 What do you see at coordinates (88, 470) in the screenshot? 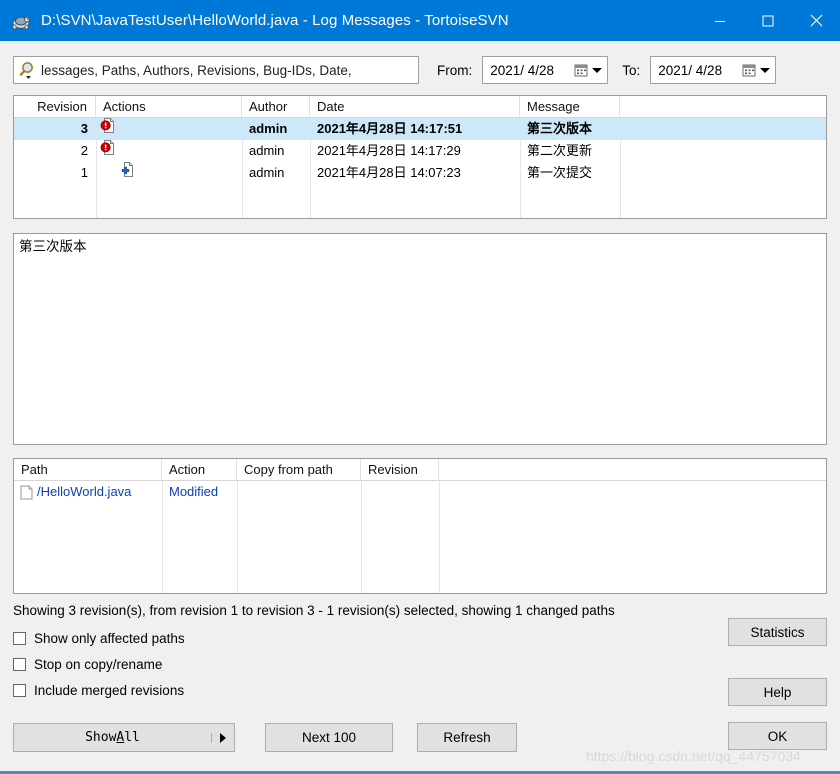
I see `column-header-path: Path` at bounding box center [88, 470].